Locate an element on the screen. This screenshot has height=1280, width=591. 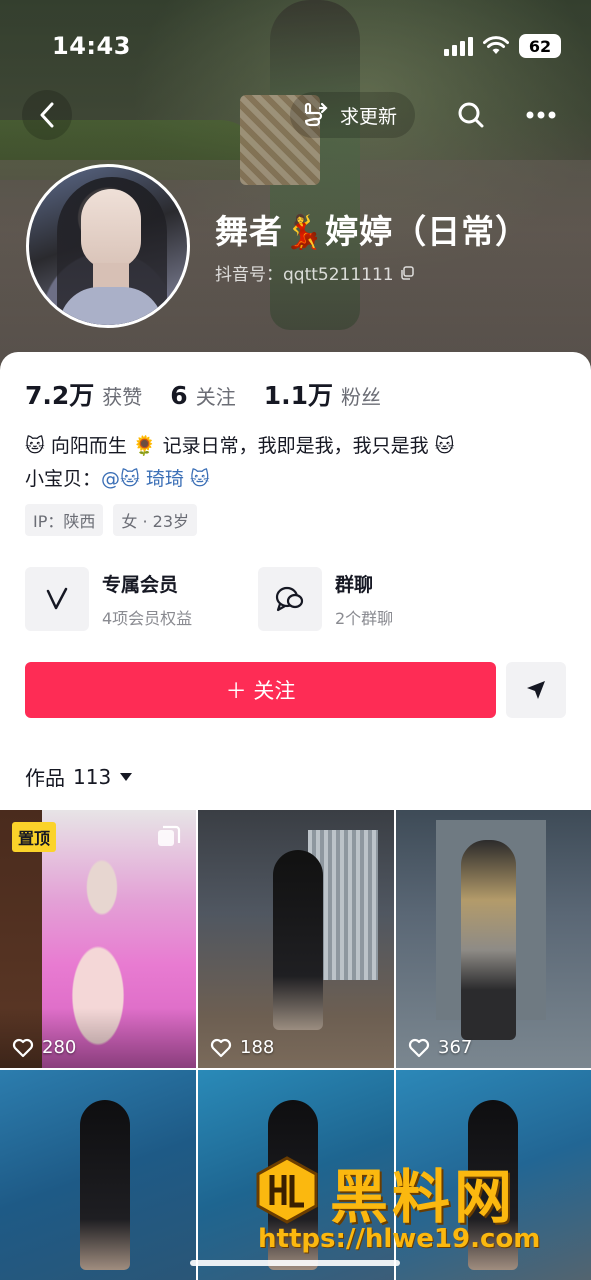
douyin-id: 抖音号：qqtt5211111 is located at coordinates (314, 272).